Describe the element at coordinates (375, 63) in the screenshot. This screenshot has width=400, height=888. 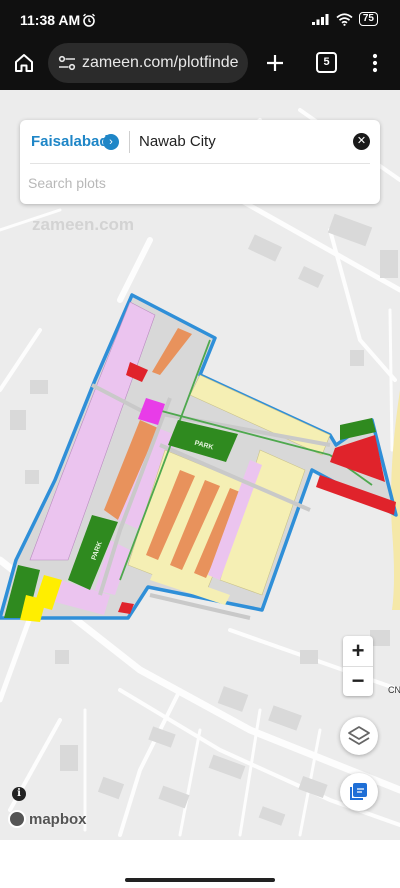
I see `more-options-icon` at that location.